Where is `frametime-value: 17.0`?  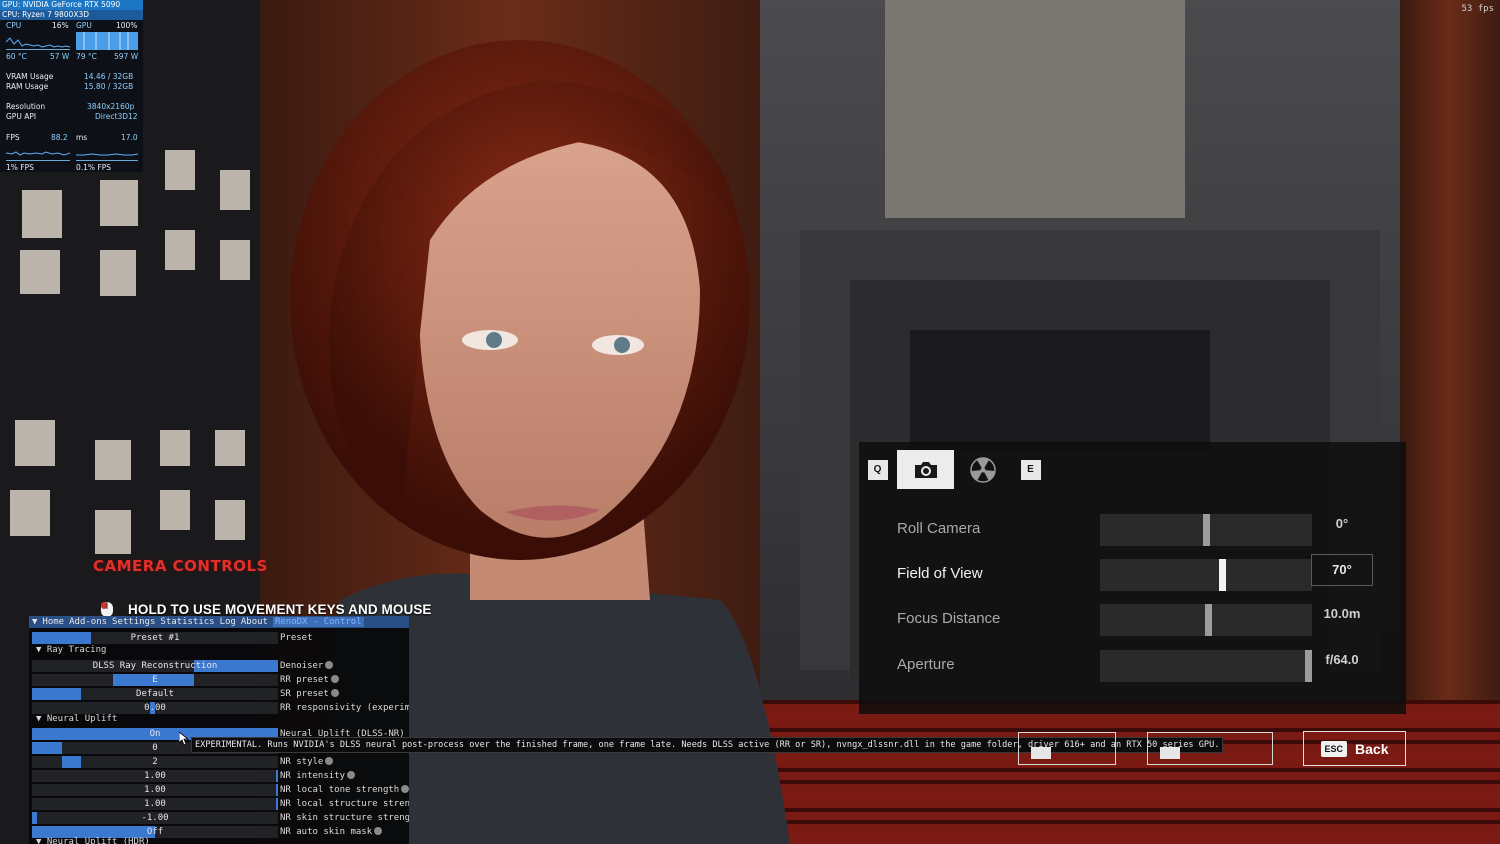 frametime-value: 17.0 is located at coordinates (129, 137).